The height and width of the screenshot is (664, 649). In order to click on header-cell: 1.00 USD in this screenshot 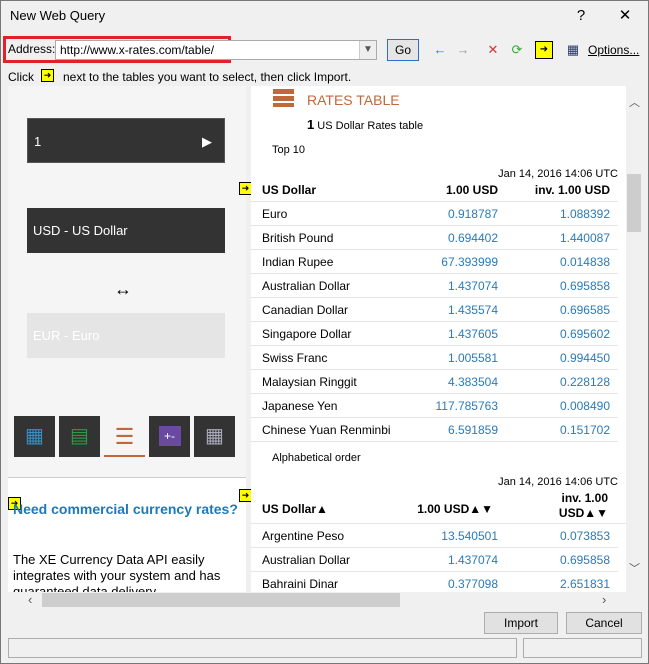, I will do `click(471, 190)`.